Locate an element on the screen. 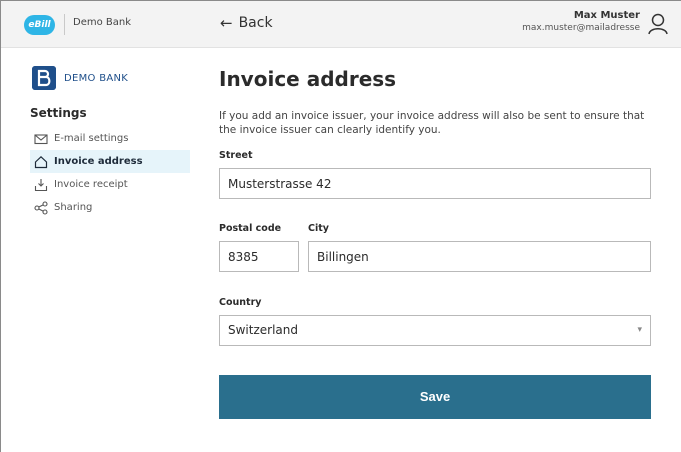 The height and width of the screenshot is (452, 681). bank-logo-text: DEMO BANK is located at coordinates (96, 78).